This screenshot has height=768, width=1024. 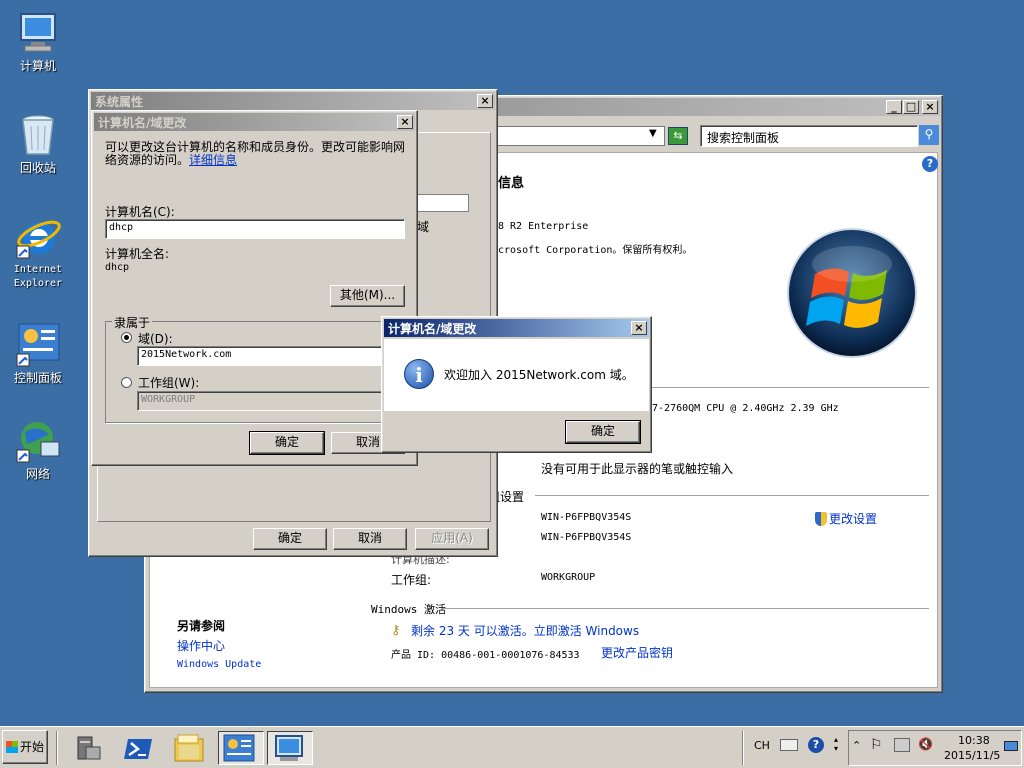 I want to click on desktop-icon-computer: 计算机, so click(x=38, y=41).